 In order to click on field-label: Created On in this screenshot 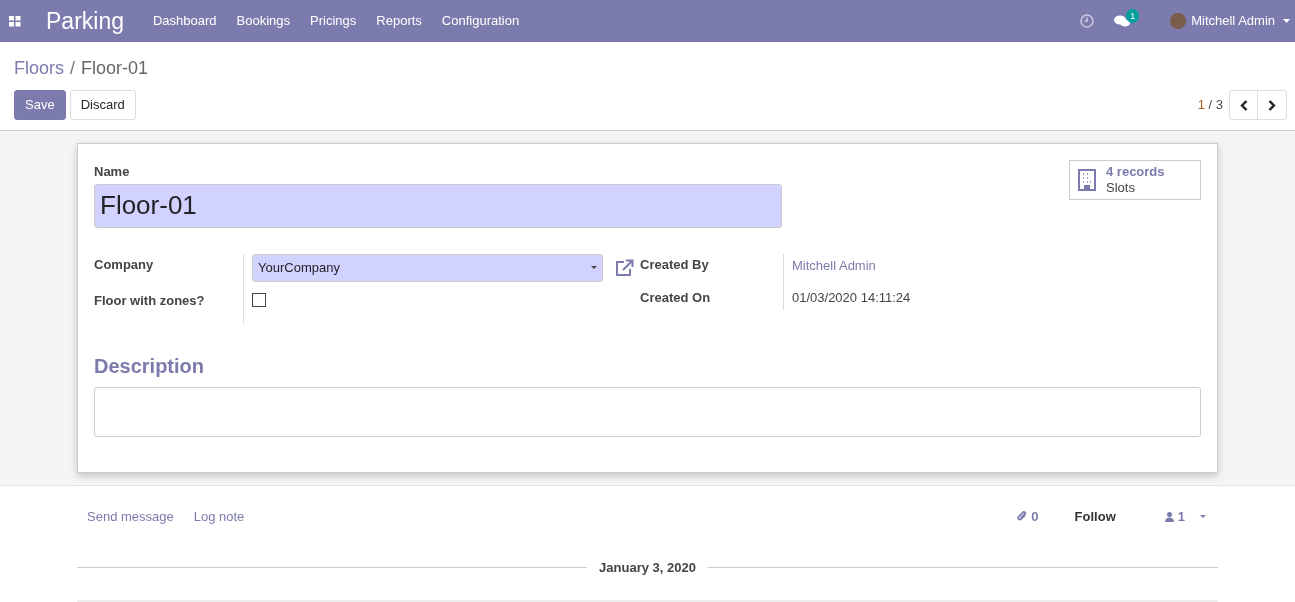, I will do `click(676, 298)`.